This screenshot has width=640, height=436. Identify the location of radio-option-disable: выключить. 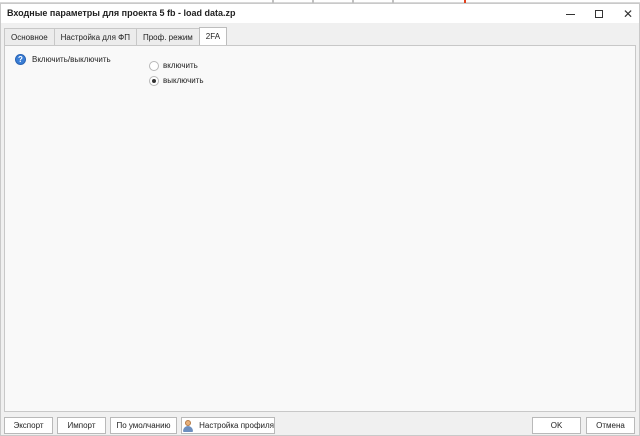
(176, 80).